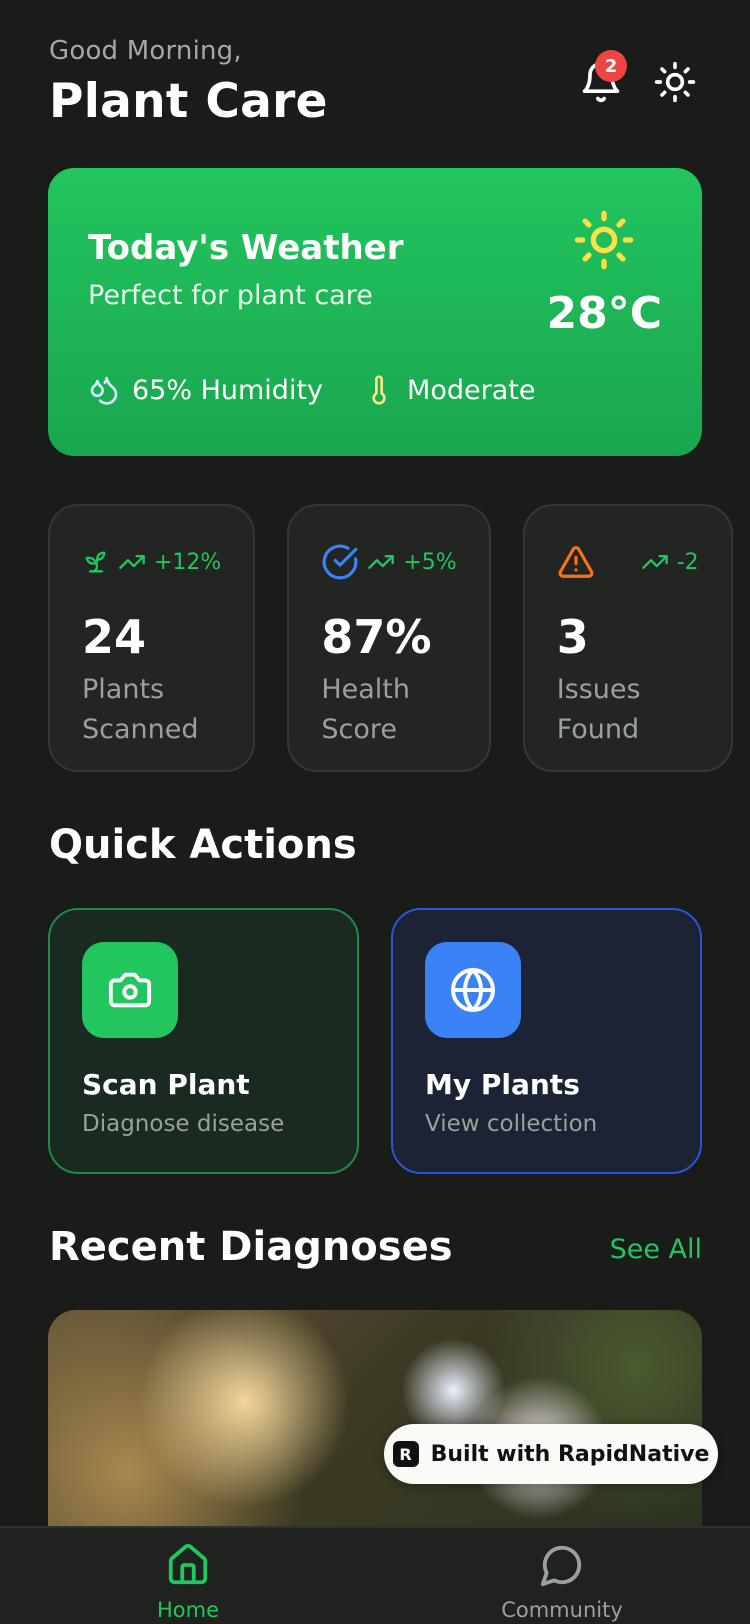 This screenshot has width=750, height=1624. What do you see at coordinates (188, 562) in the screenshot?
I see `stat-trend: +12%` at bounding box center [188, 562].